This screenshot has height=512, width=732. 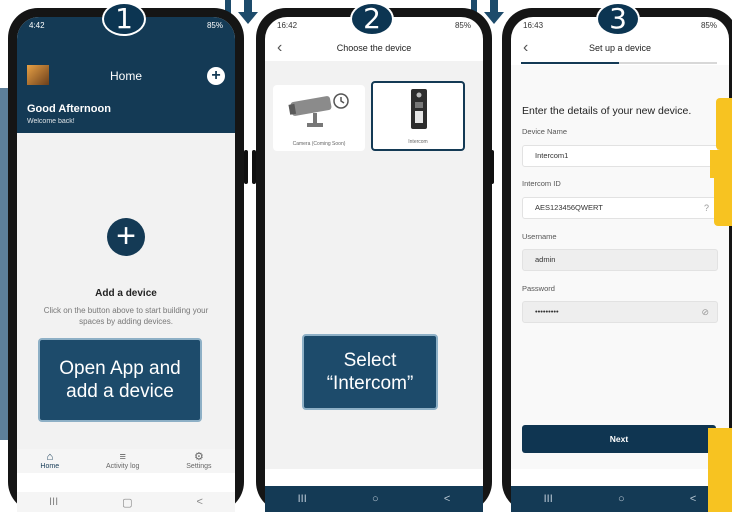 What do you see at coordinates (124, 19) in the screenshot?
I see `step-badge-1: 1` at bounding box center [124, 19].